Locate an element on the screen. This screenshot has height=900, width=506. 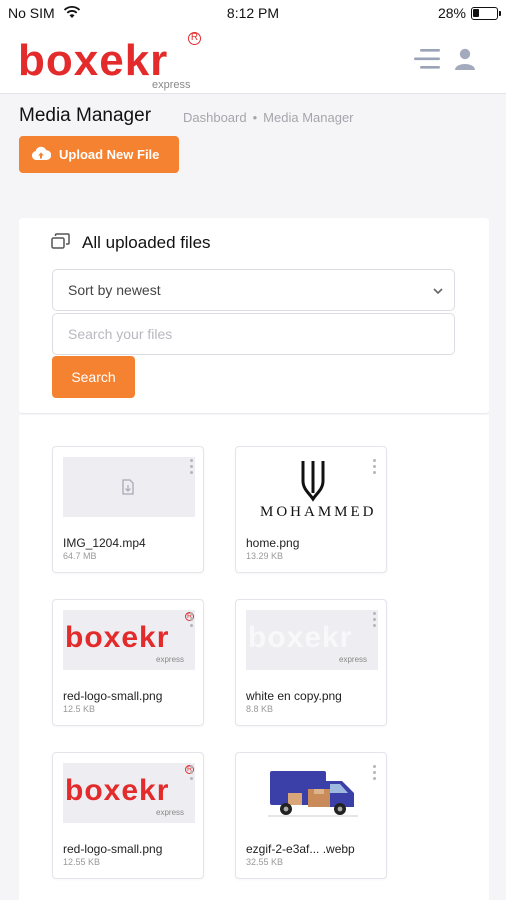
file-size: 32.55 KB is located at coordinates (265, 862).